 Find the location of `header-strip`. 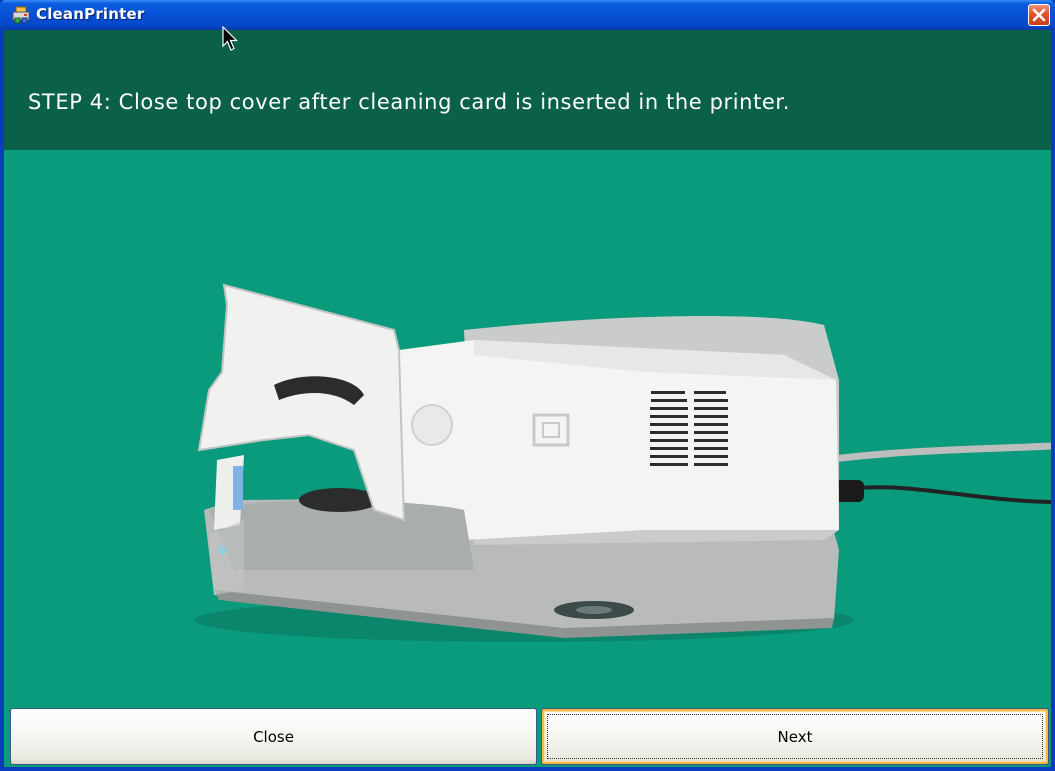

header-strip is located at coordinates (527, 44).